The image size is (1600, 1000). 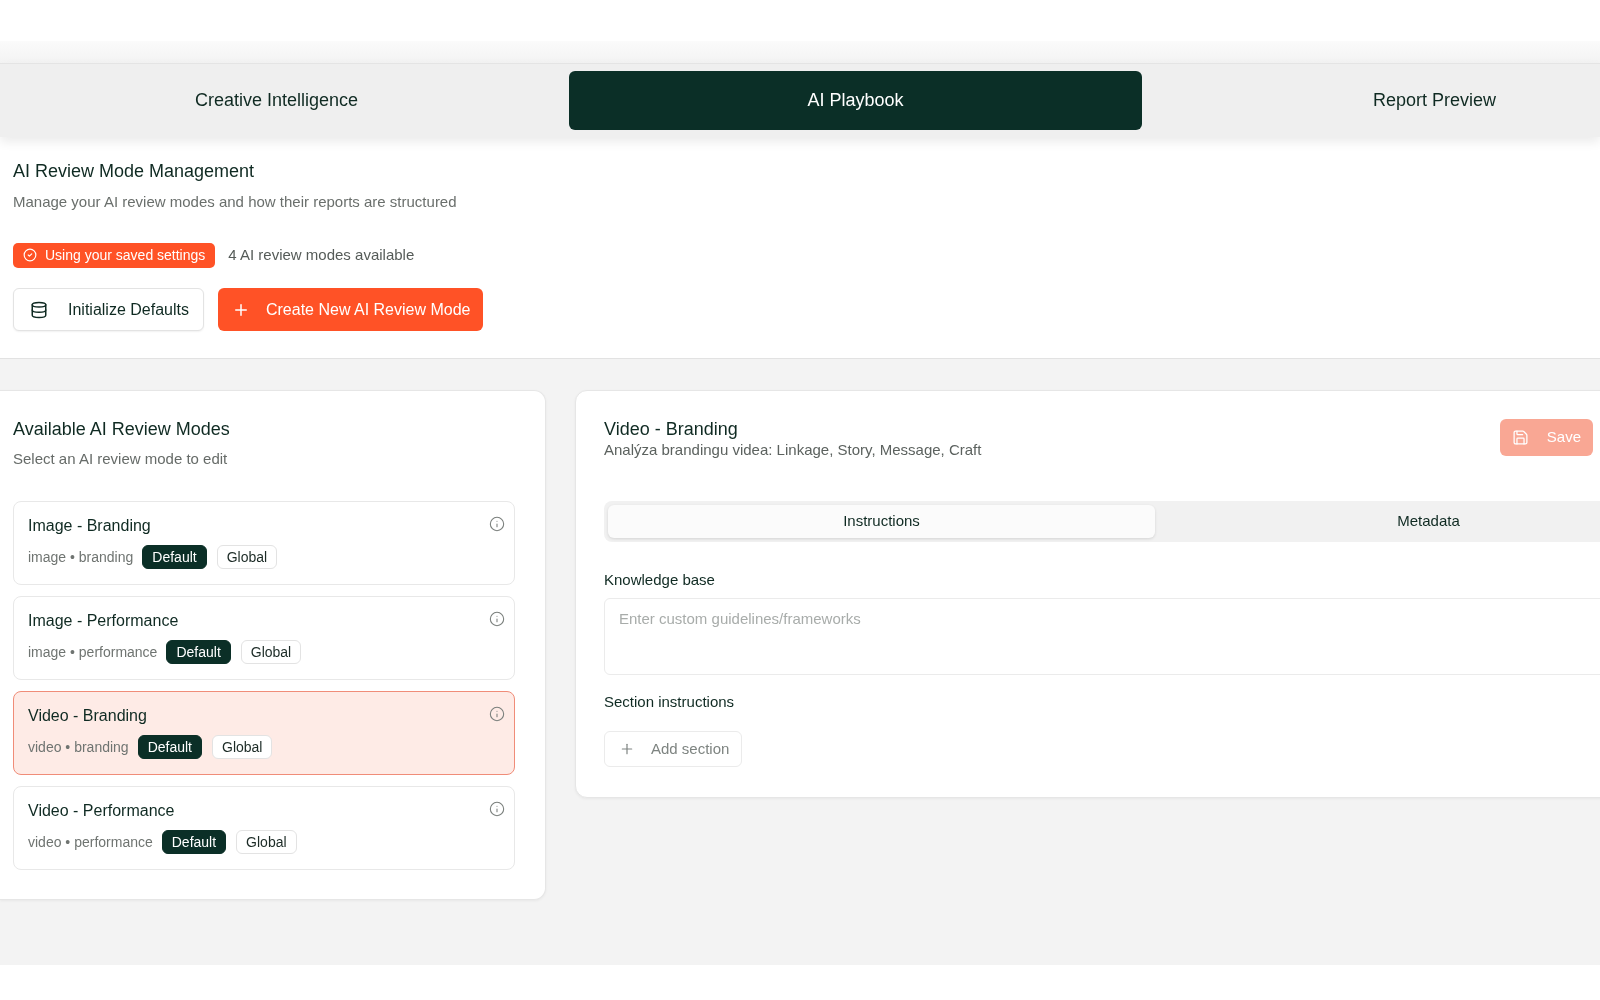 What do you see at coordinates (281, 100) in the screenshot?
I see `nav-tab: Creative Intelligence` at bounding box center [281, 100].